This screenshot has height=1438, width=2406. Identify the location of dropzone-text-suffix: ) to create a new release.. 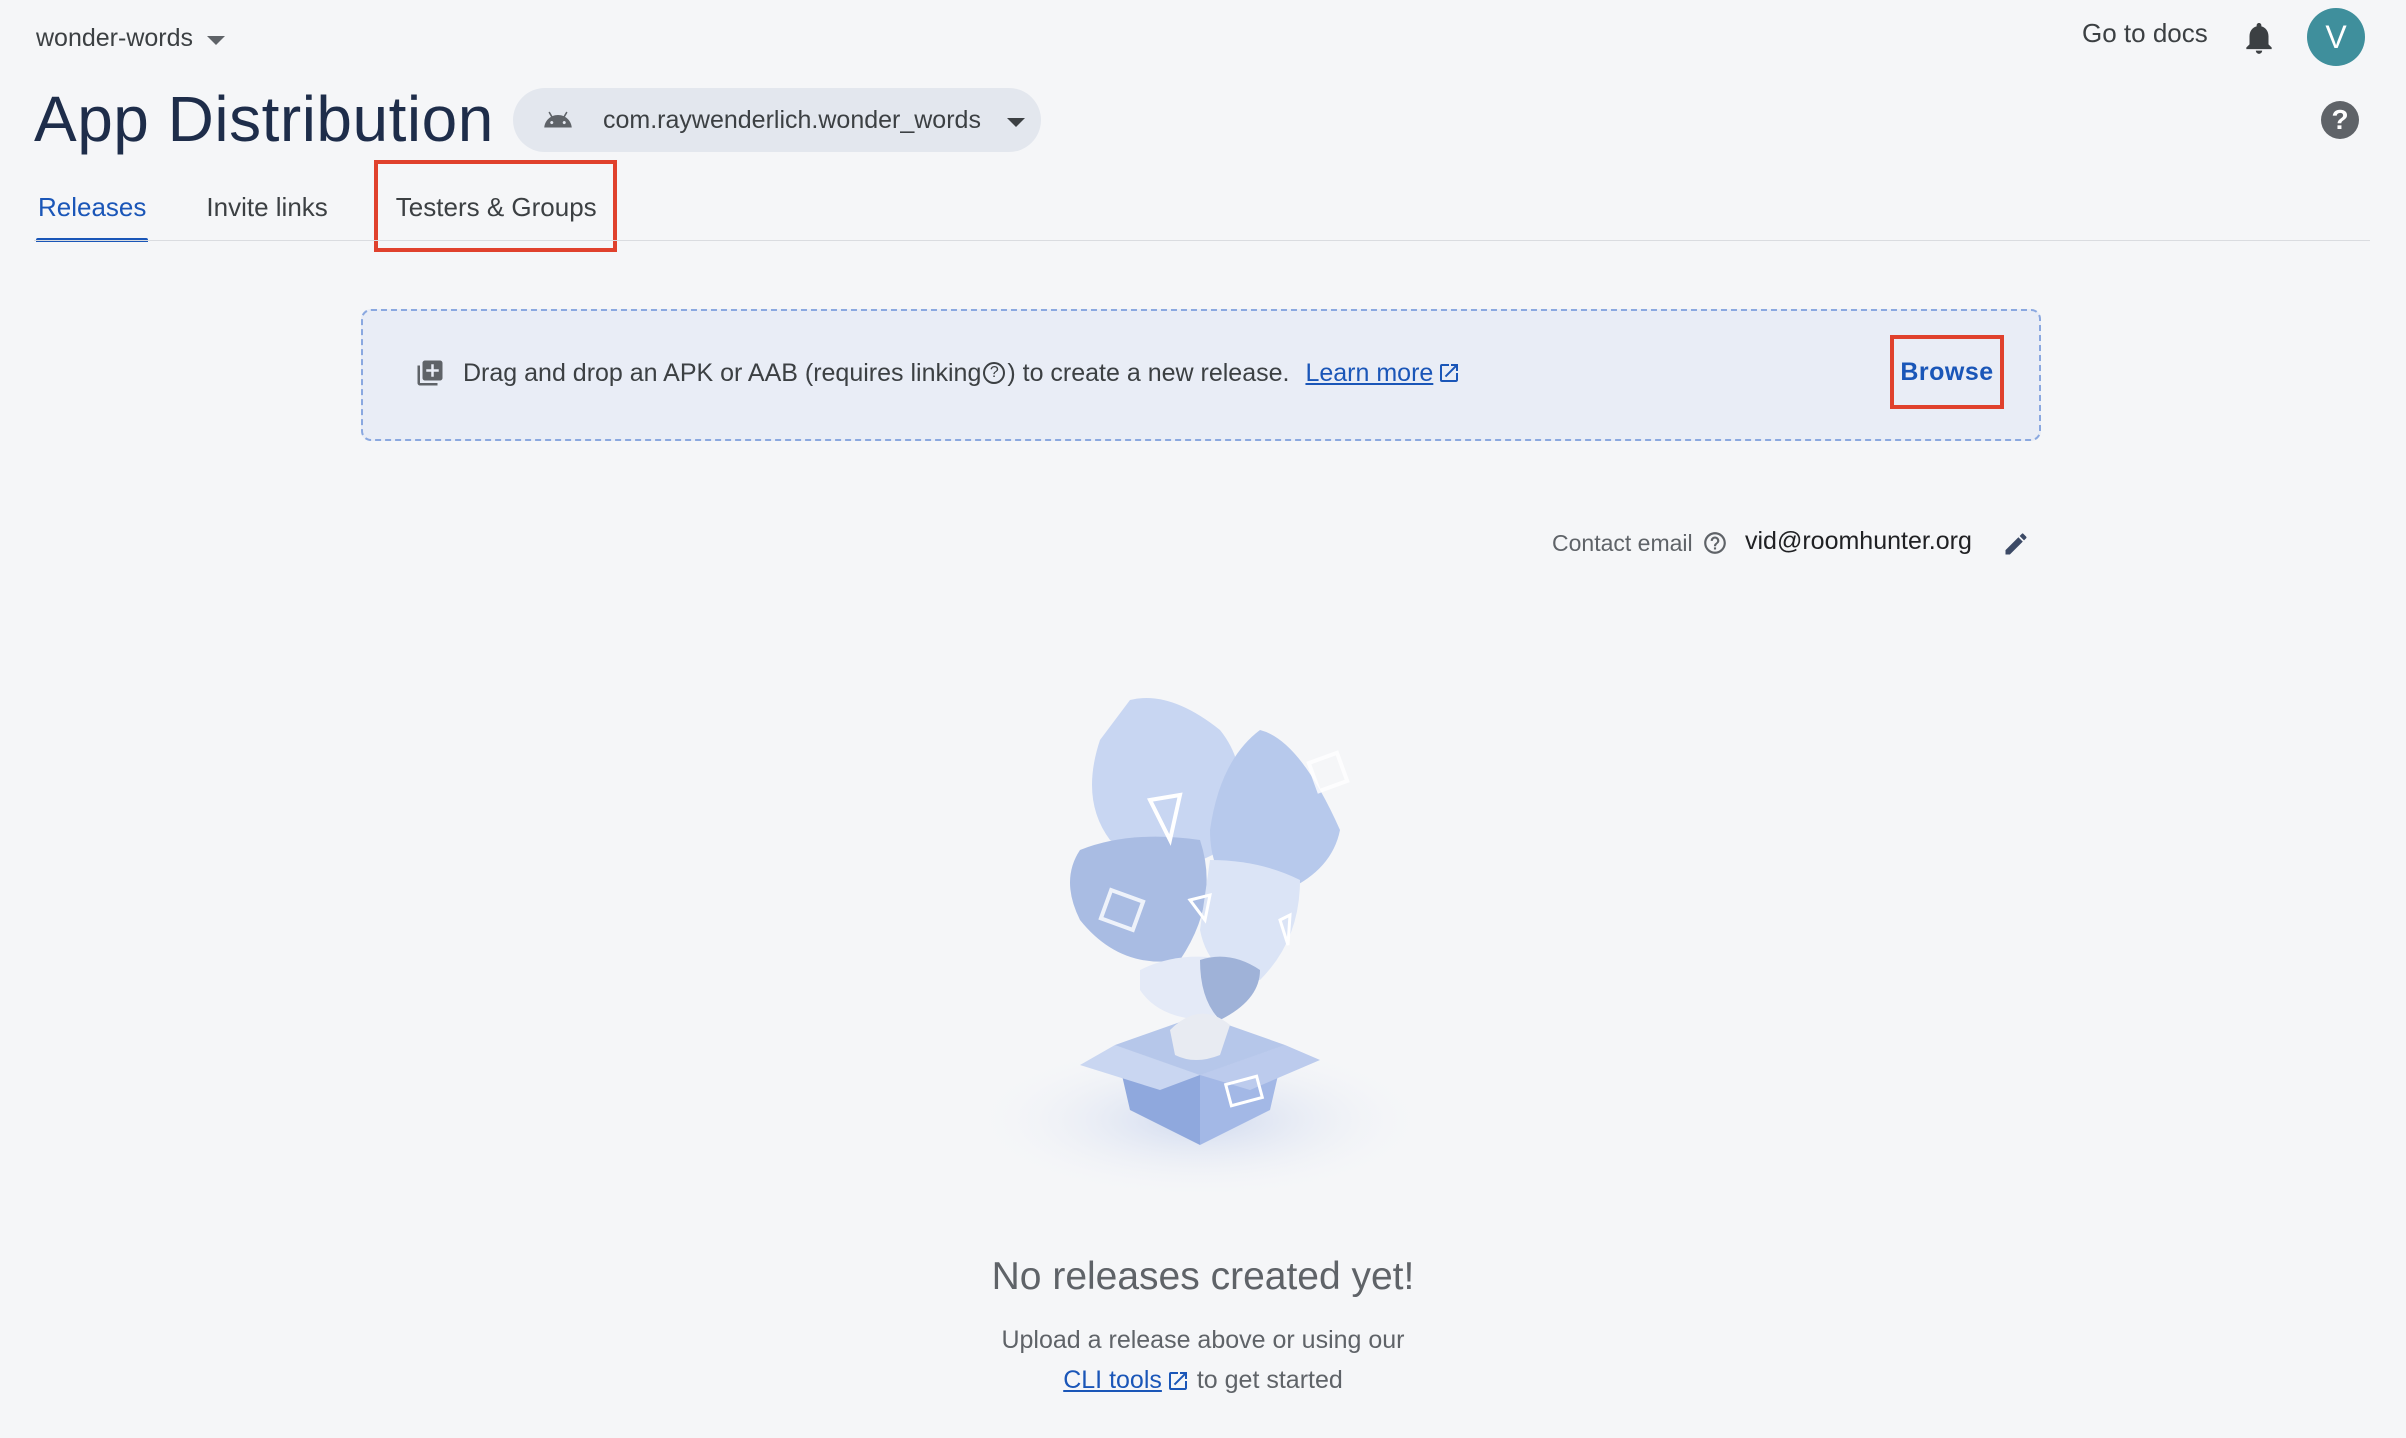
(1148, 372).